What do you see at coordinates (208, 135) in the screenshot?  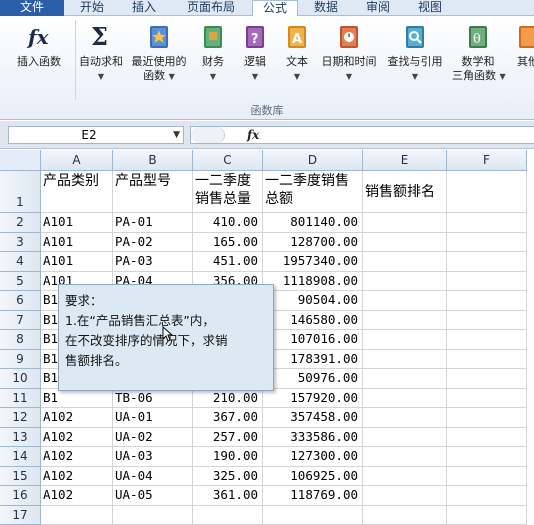 I see `formula-bar-handle` at bounding box center [208, 135].